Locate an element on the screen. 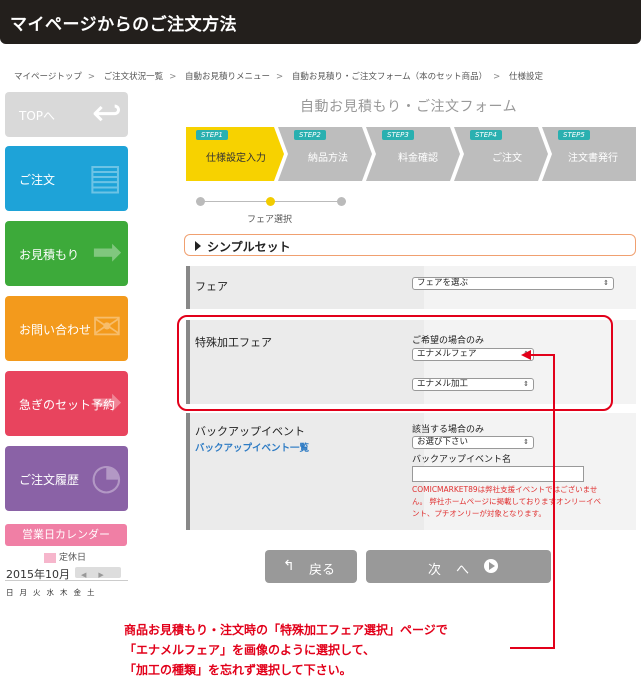  backup-event-name-label: バックアップイベント名 is located at coordinates (462, 460).